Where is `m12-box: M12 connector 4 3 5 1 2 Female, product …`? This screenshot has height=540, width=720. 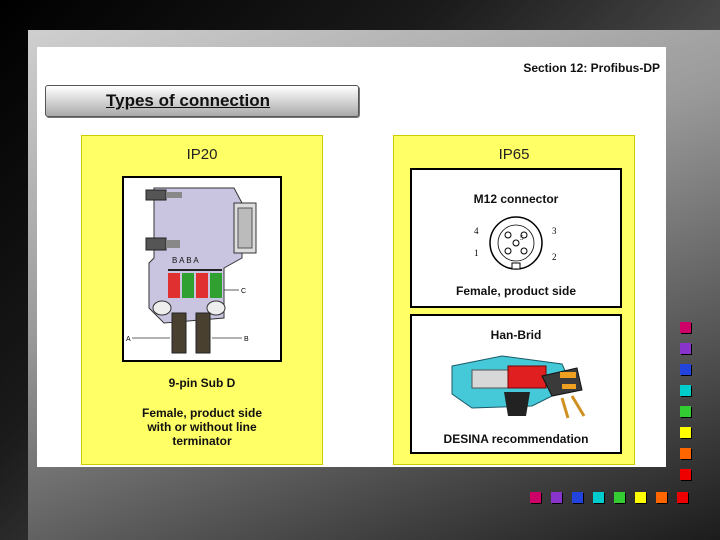
m12-box: M12 connector 4 3 5 1 2 Female, product … is located at coordinates (516, 238).